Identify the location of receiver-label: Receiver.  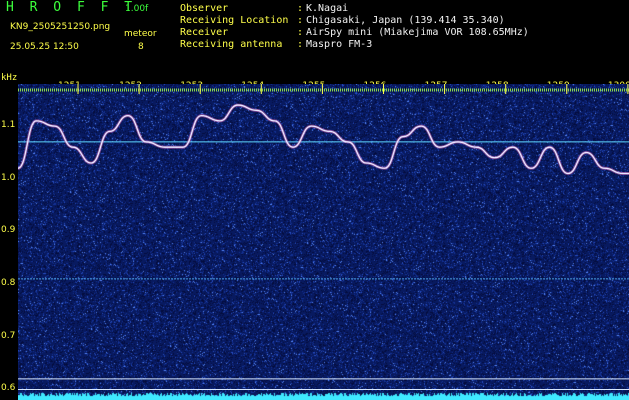
(204, 32).